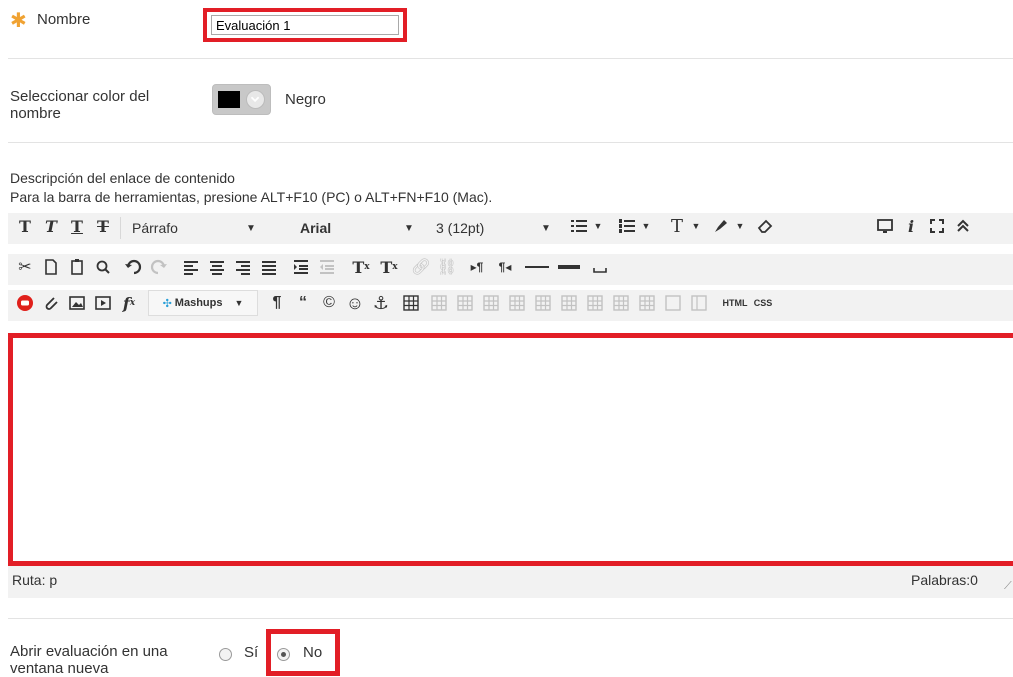 The width and height of the screenshot is (1013, 677). I want to click on editor-toolbar-row-2: ✂ Tx Tx 🔗︎ ⛓︎ ▸¶ ¶◂, so click(510, 269).